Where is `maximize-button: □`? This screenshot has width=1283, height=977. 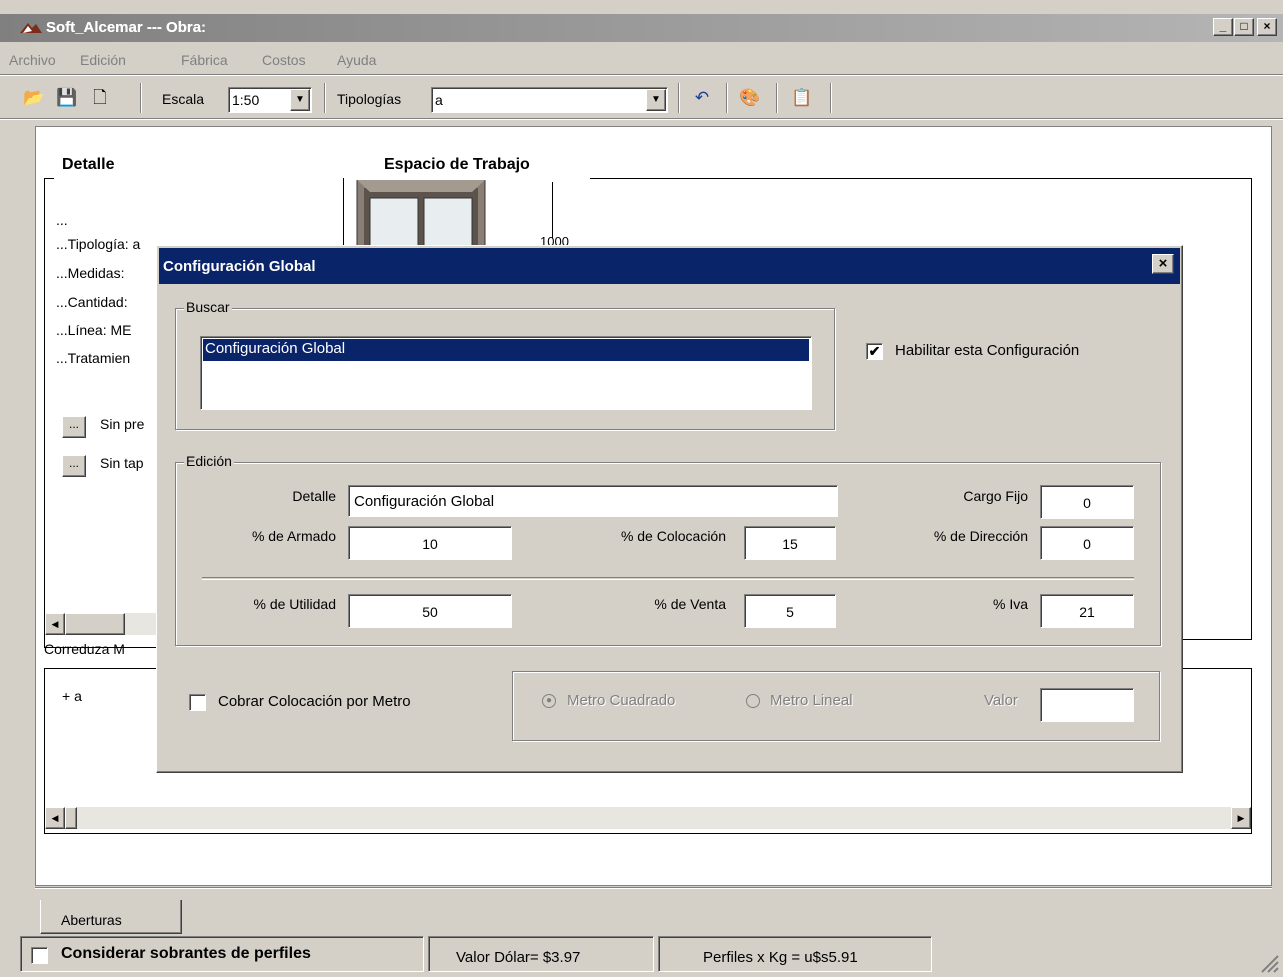 maximize-button: □ is located at coordinates (1244, 27).